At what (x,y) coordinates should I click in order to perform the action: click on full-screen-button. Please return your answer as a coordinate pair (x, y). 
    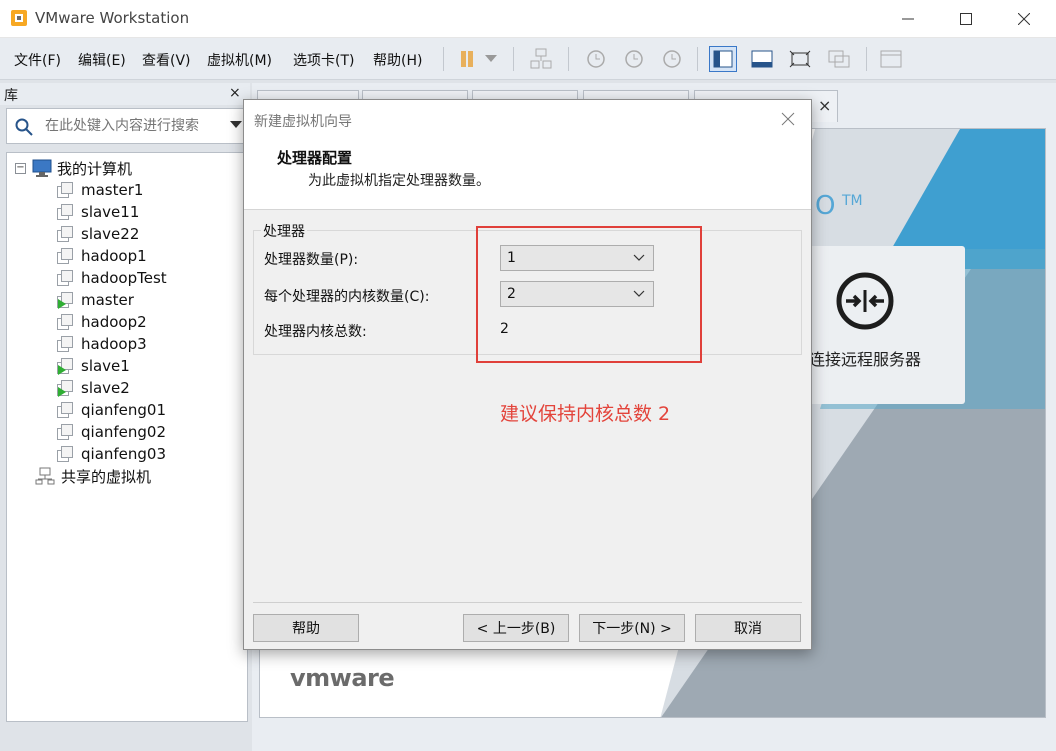
    Looking at the image, I should click on (800, 59).